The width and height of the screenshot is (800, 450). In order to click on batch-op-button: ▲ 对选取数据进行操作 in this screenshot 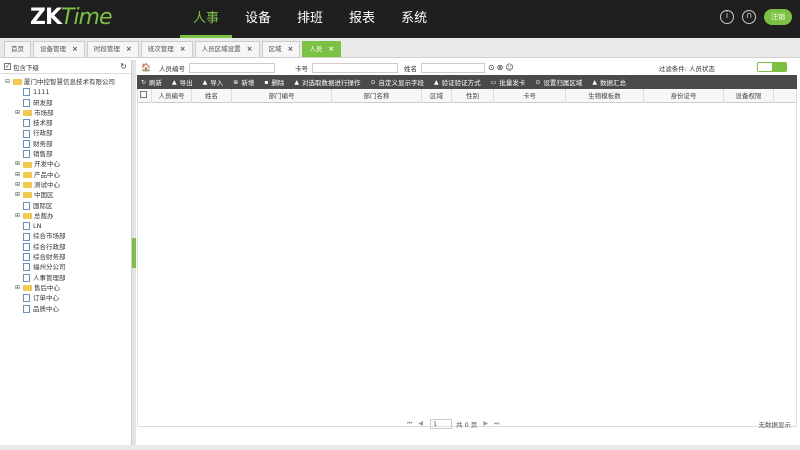, I will do `click(327, 82)`.